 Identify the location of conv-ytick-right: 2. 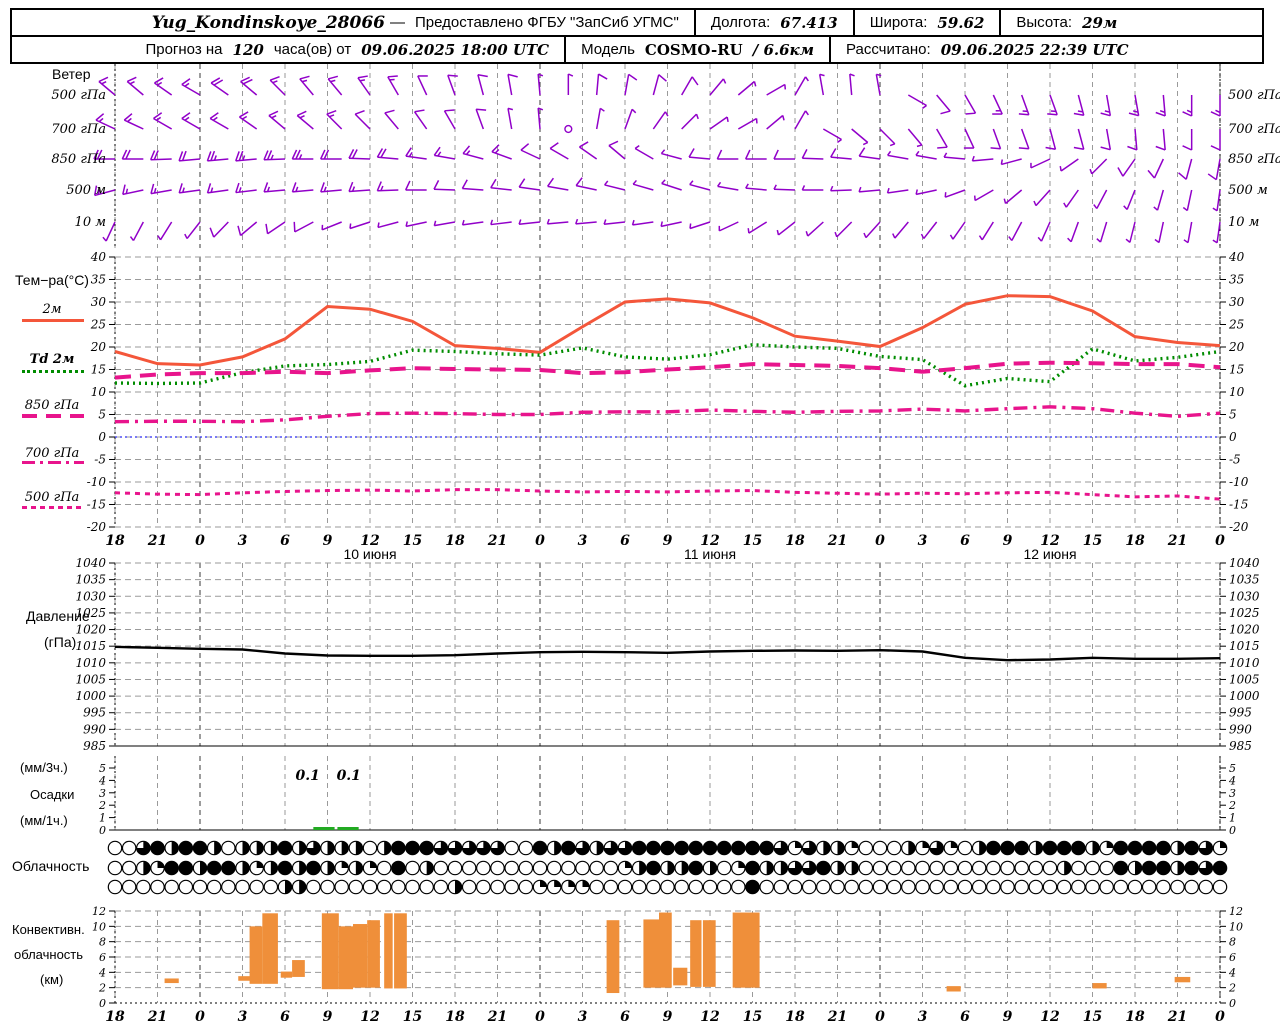
(1232, 988).